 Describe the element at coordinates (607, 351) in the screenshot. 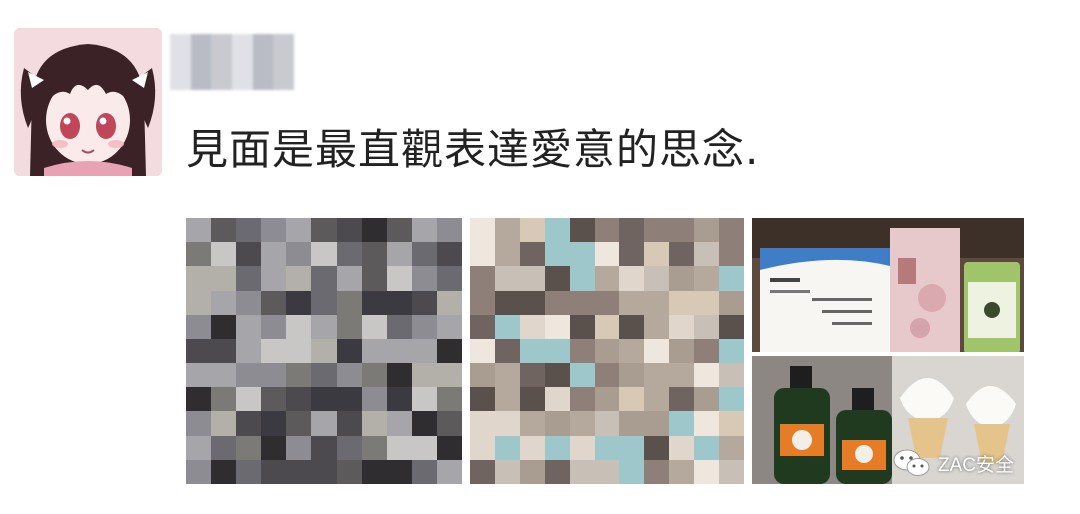

I see `photo-2-blurred` at that location.